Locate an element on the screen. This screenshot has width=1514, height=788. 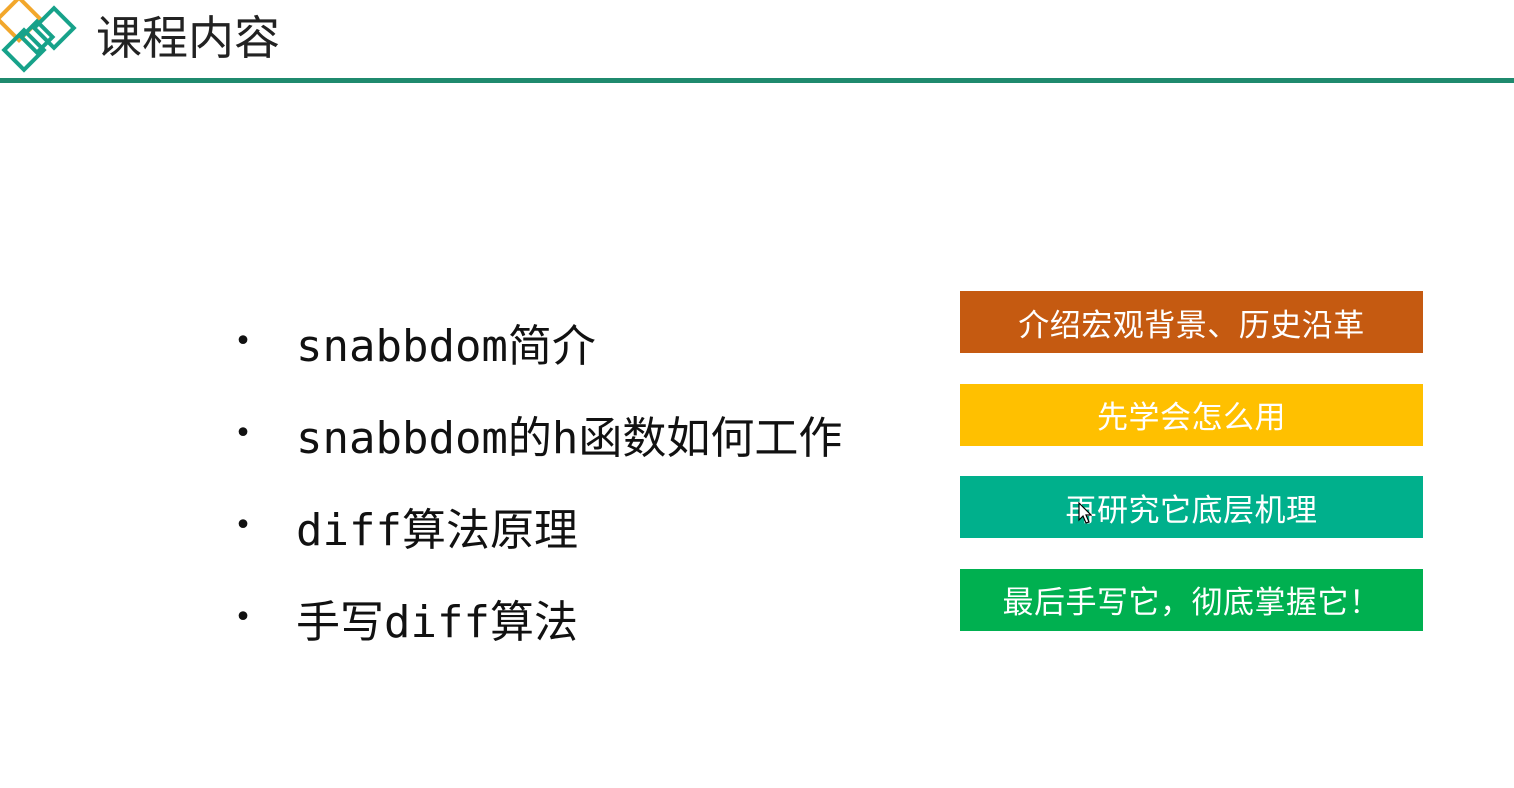
page-title: 课程内容 is located at coordinates (188, 38).